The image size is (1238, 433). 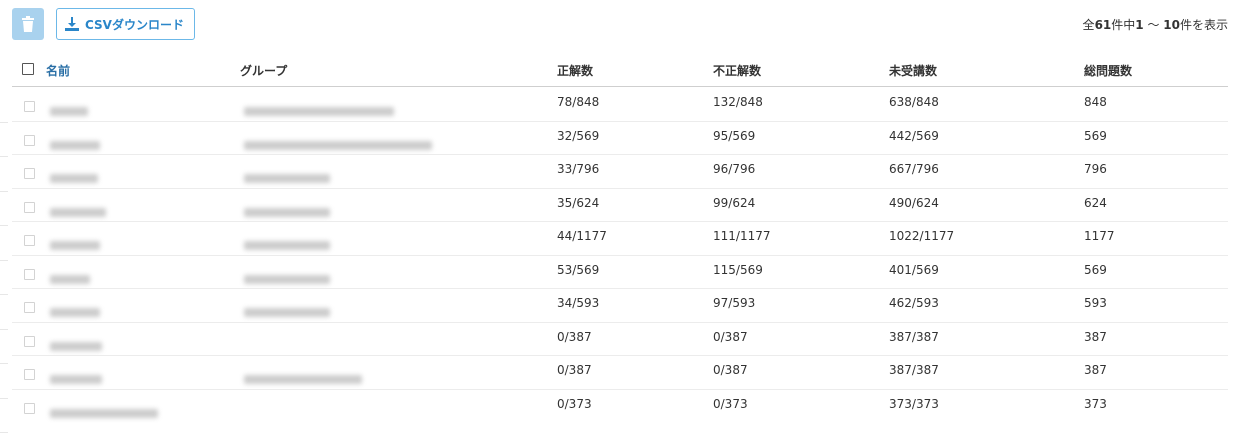 I want to click on cell-total: 373, so click(x=1095, y=403).